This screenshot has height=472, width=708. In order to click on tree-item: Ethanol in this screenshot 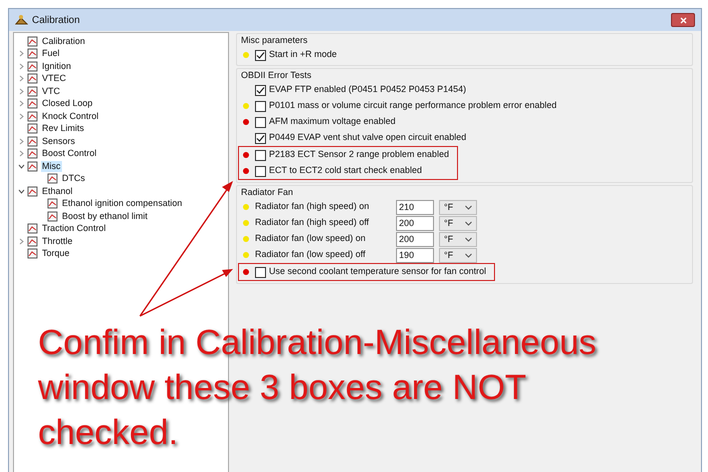, I will do `click(57, 191)`.